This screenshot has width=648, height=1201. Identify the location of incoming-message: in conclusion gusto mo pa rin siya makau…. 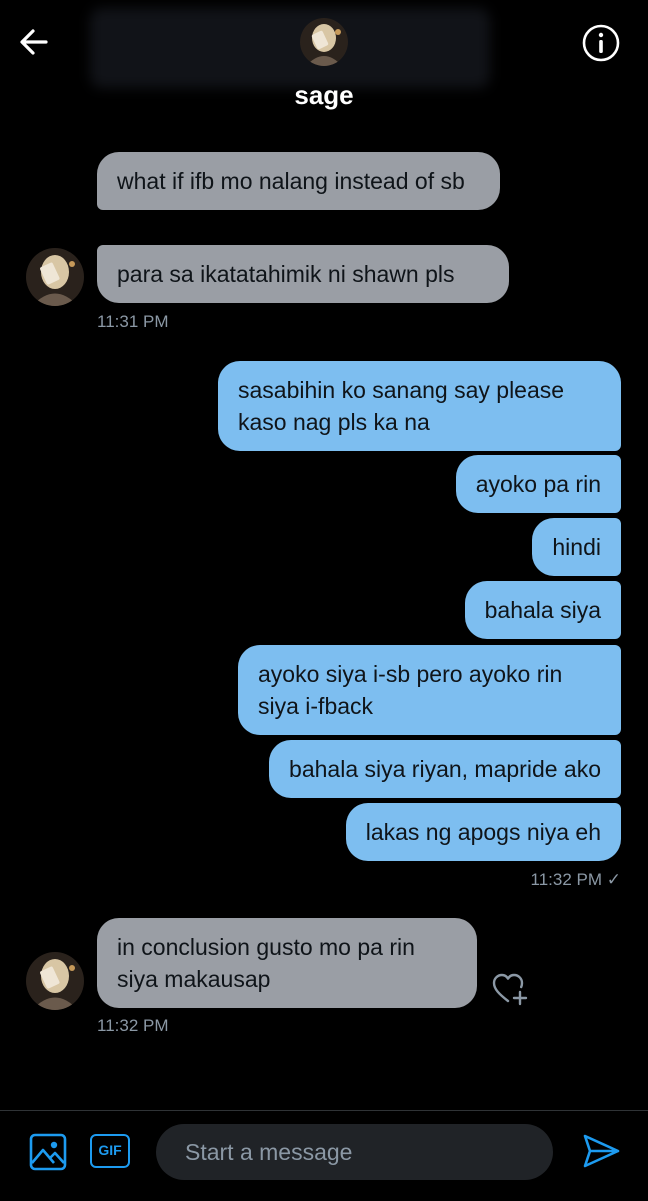
(287, 963).